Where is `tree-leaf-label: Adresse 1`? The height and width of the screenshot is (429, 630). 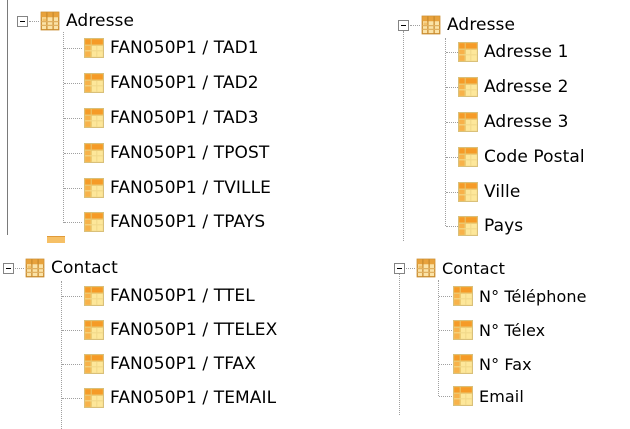
tree-leaf-label: Adresse 1 is located at coordinates (526, 52).